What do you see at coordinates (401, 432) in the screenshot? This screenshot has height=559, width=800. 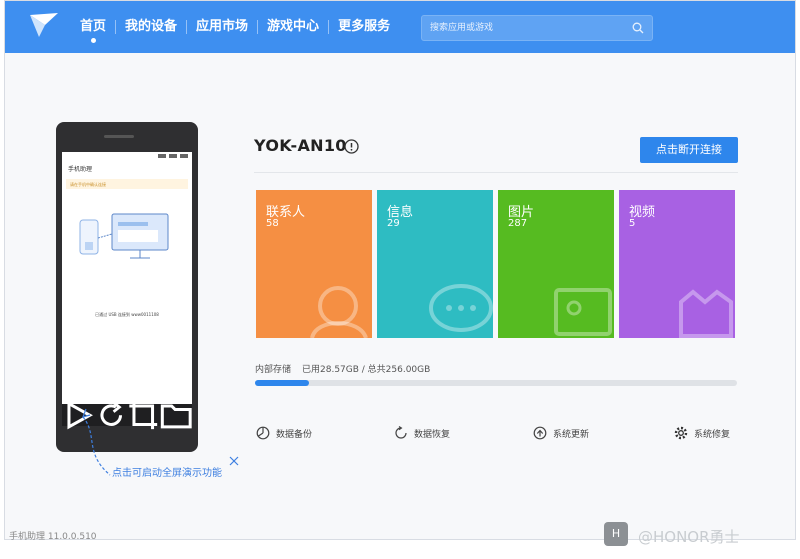 I see `restore-icon` at bounding box center [401, 432].